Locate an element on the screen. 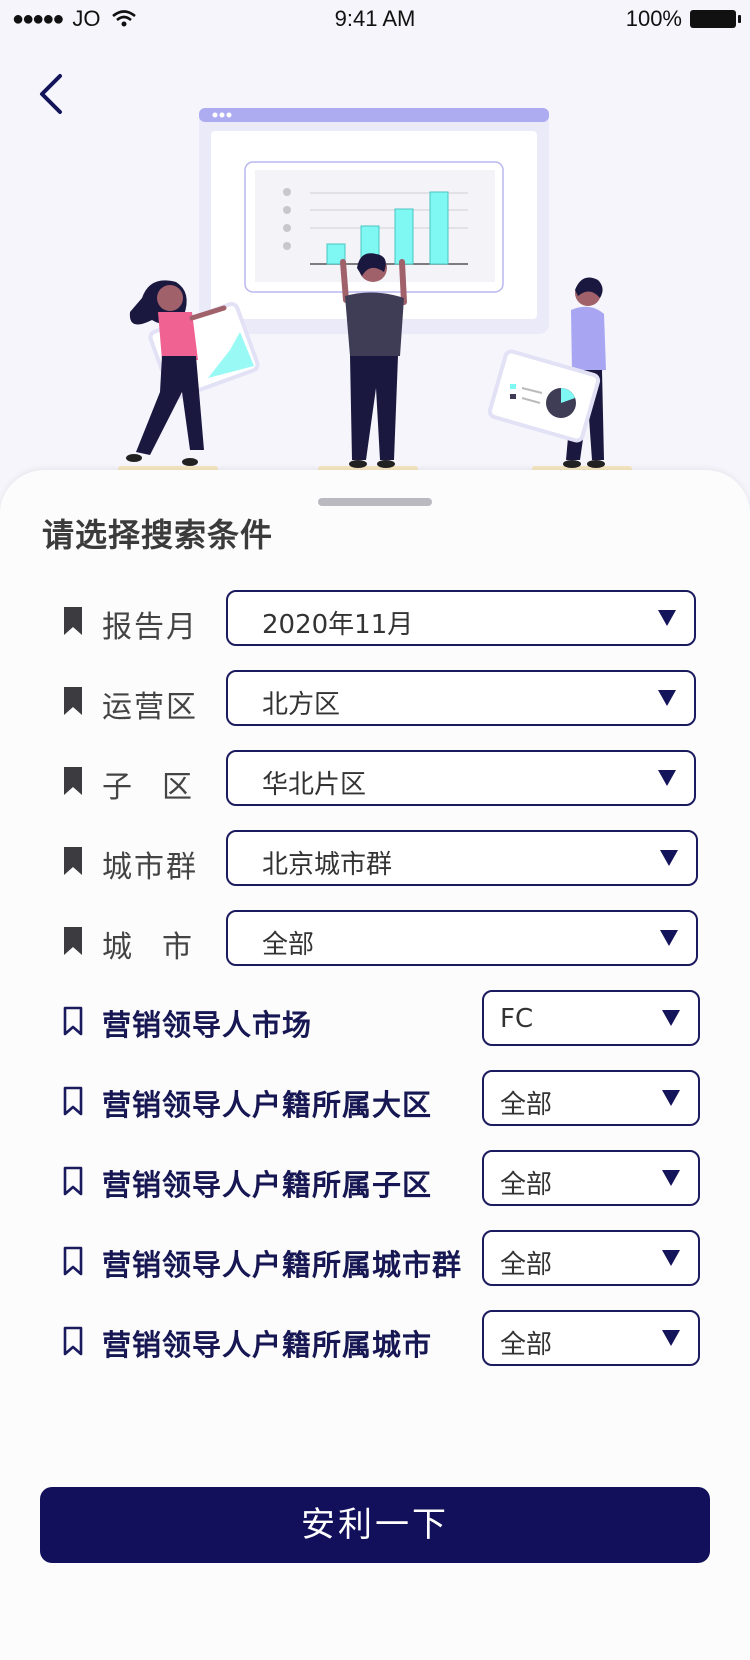 Image resolution: width=750 pixels, height=1660 pixels. leader-household-subregion-select: 全部 is located at coordinates (591, 1178).